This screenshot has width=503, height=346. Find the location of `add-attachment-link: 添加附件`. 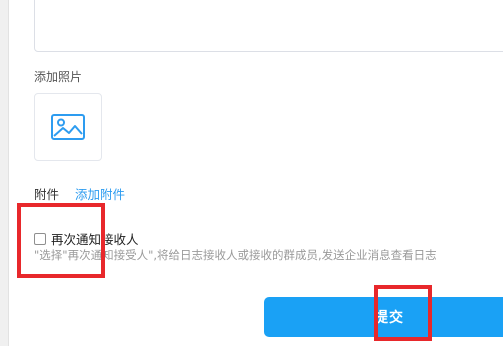

add-attachment-link: 添加附件 is located at coordinates (100, 194).